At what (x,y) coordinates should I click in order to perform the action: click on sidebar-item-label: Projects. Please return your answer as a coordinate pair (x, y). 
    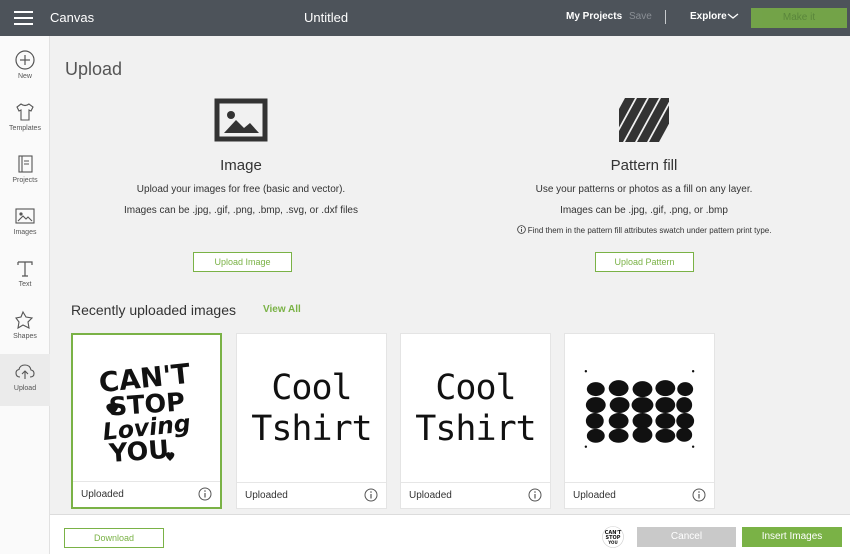
    Looking at the image, I should click on (25, 180).